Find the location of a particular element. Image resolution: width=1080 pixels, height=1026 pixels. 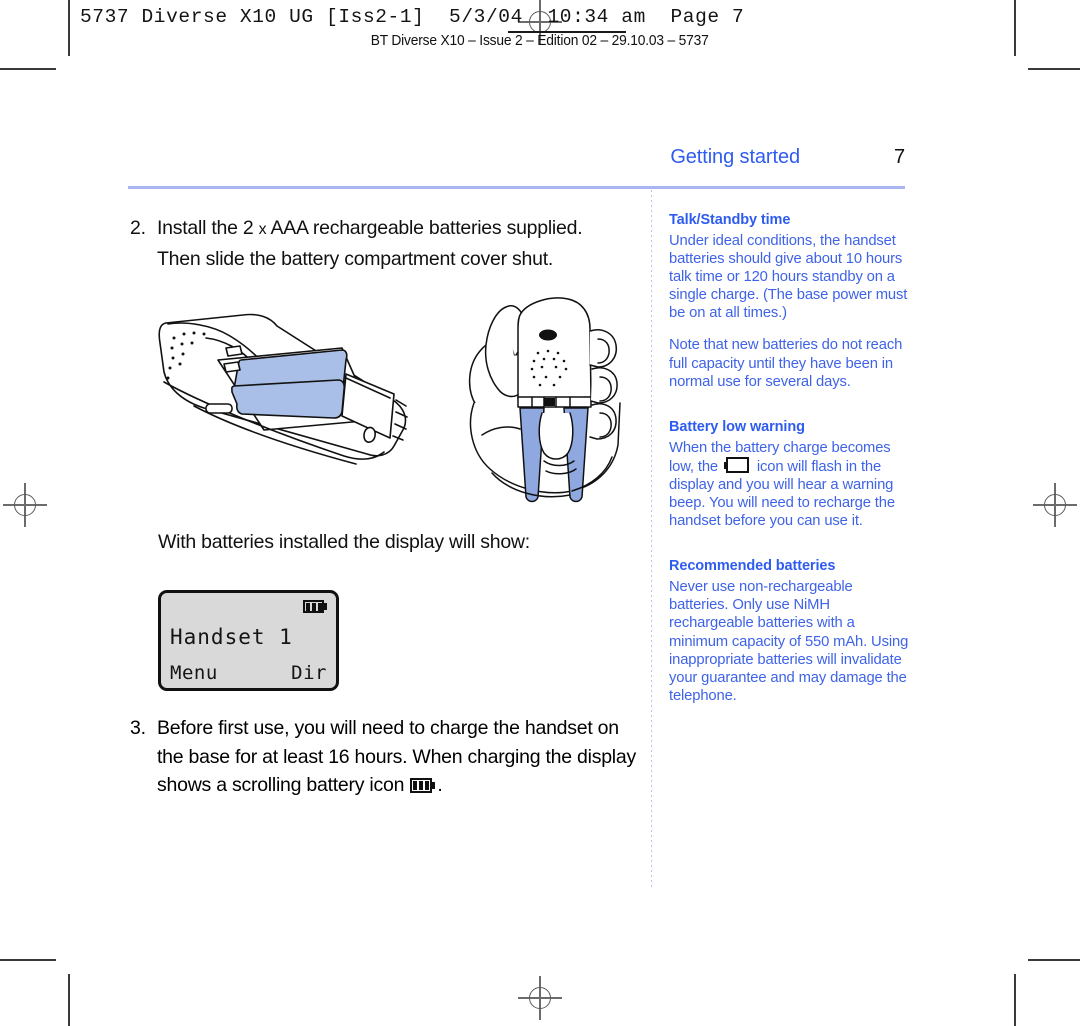

sidebar-heading-recommended-batteries: Recommended batteries is located at coordinates (752, 566).